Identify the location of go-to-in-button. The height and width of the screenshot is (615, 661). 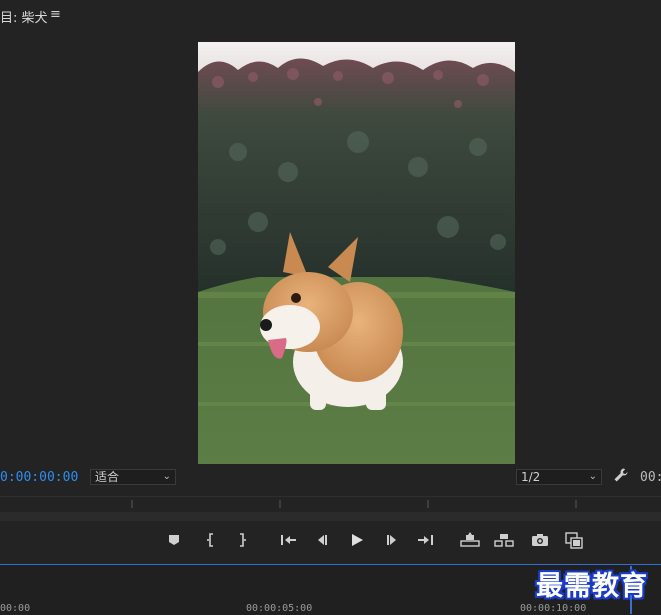
(288, 540).